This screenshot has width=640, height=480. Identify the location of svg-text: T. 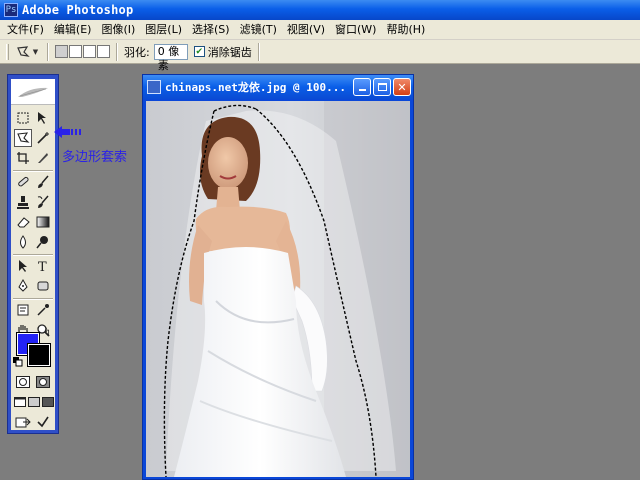
(42, 266).